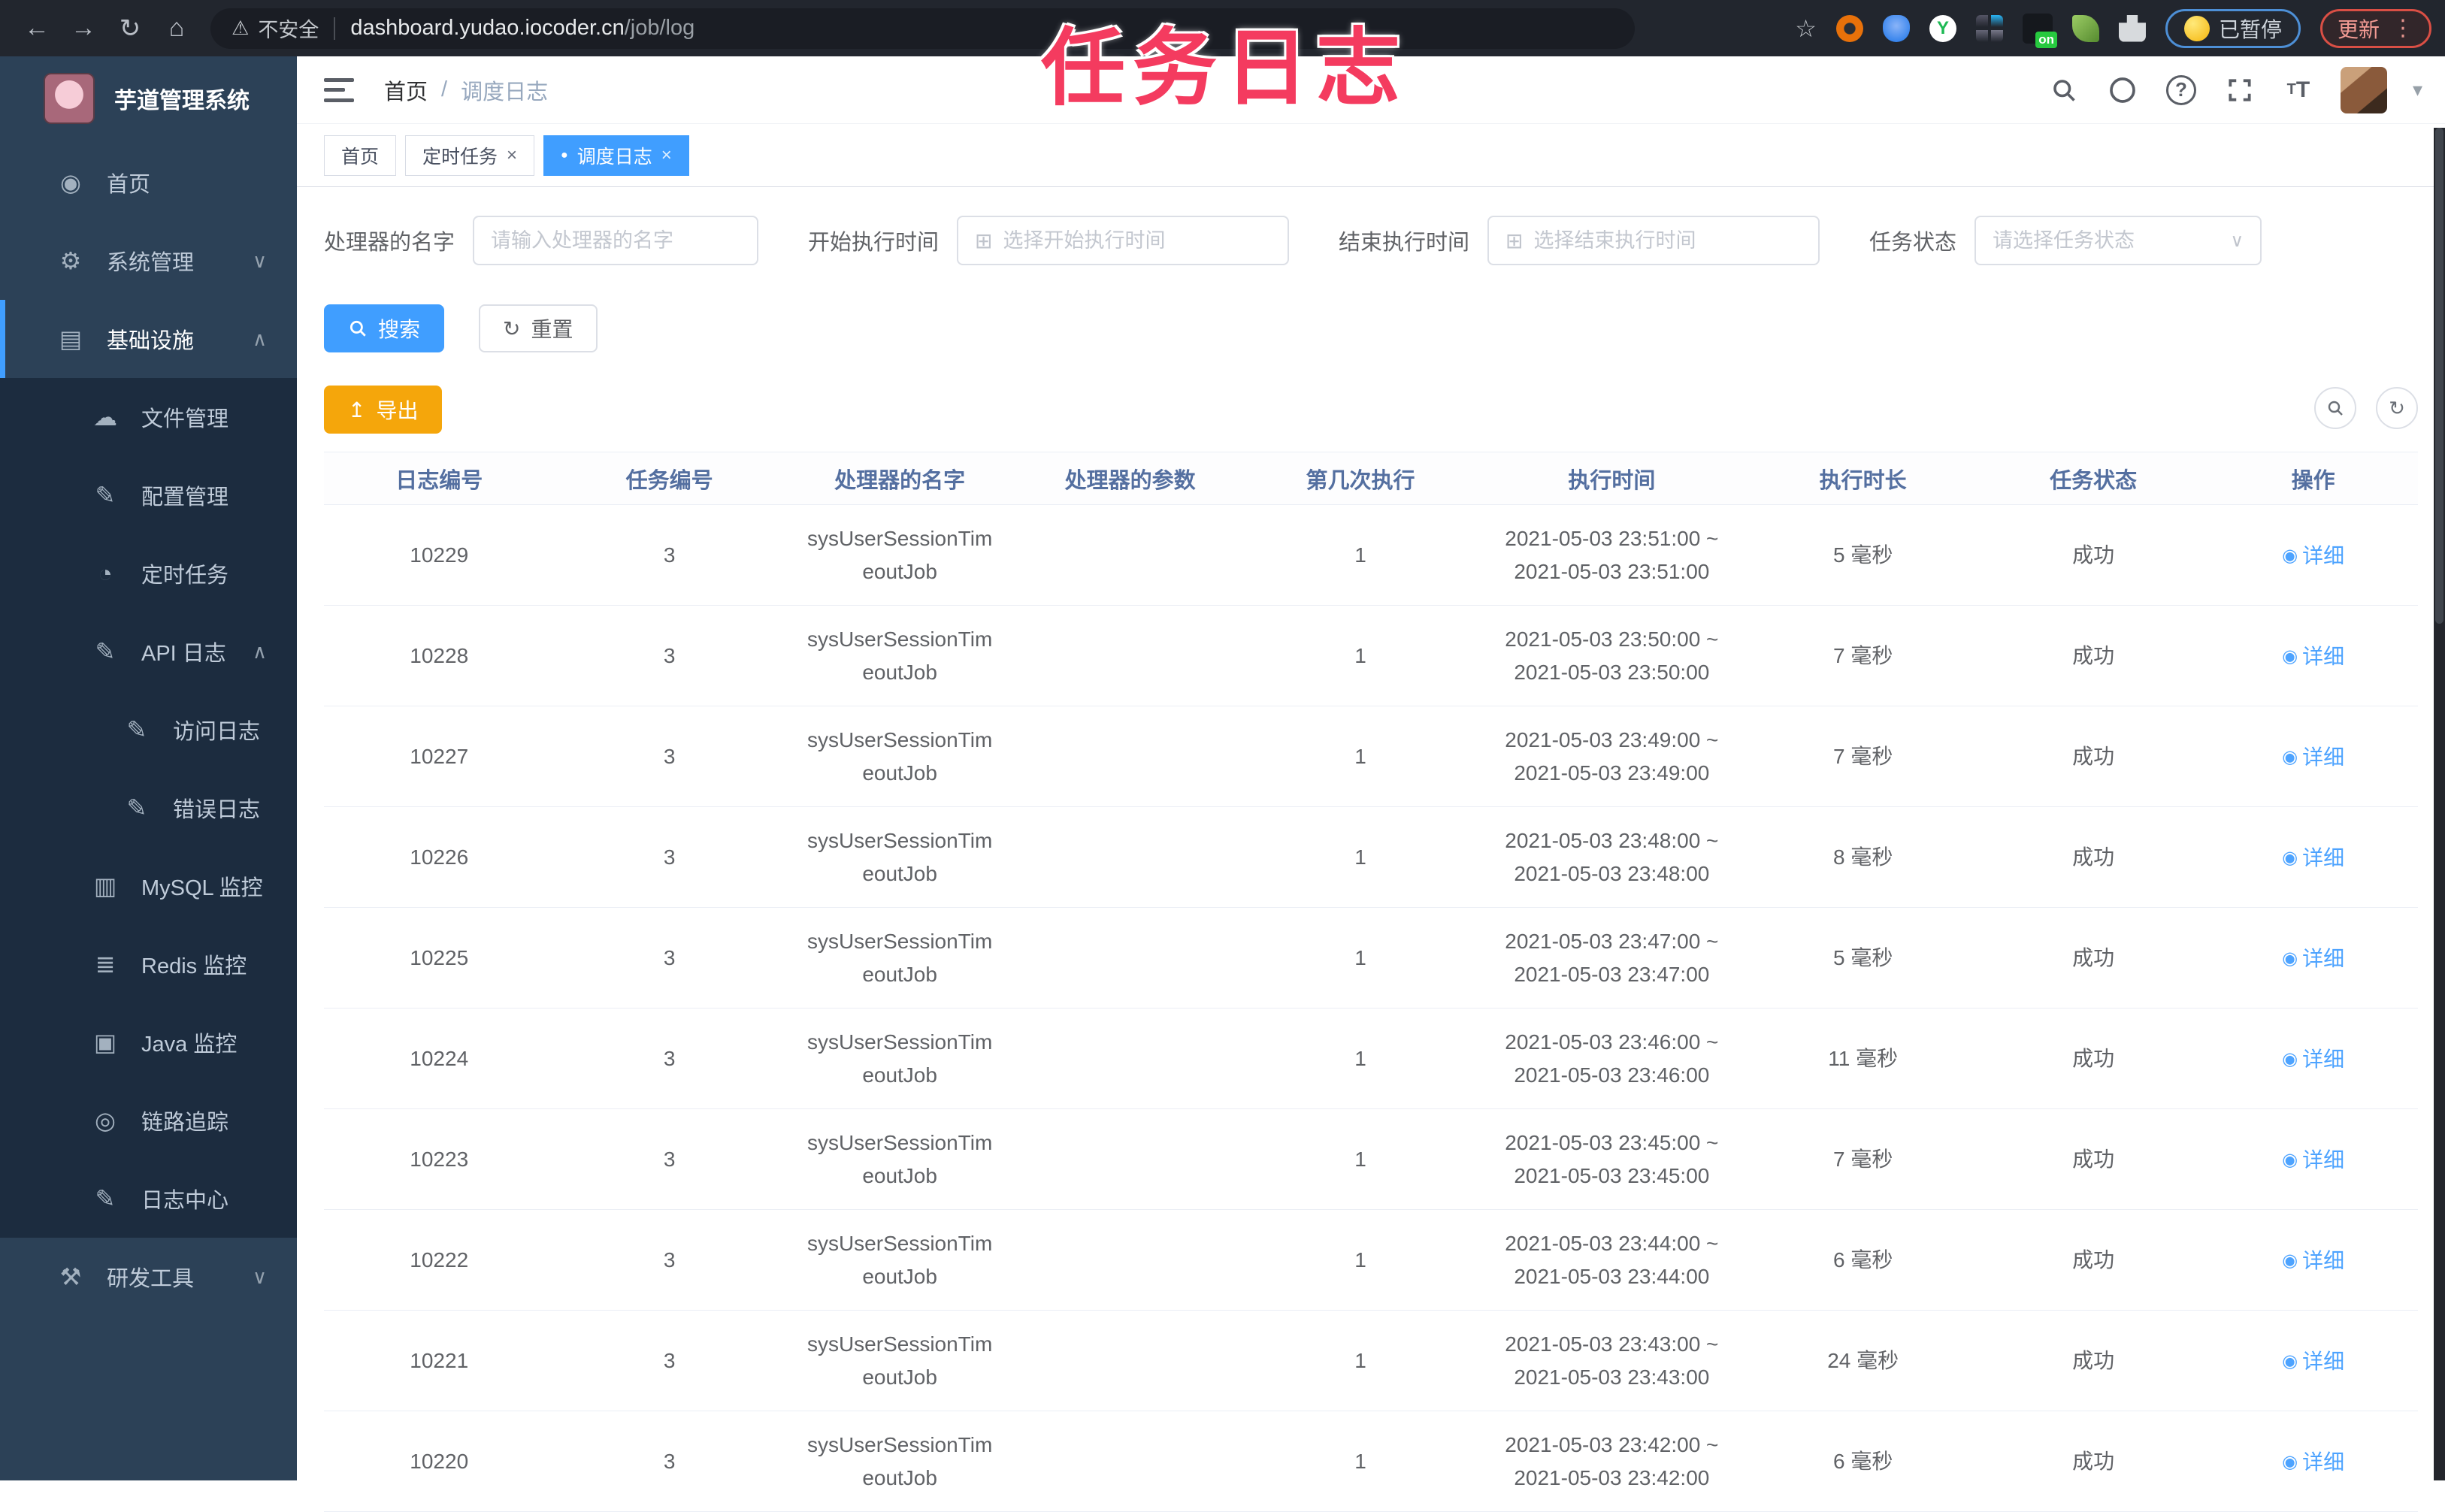 This screenshot has height=1512, width=2445. Describe the element at coordinates (1849, 29) in the screenshot. I see `extension-orange-icon` at that location.